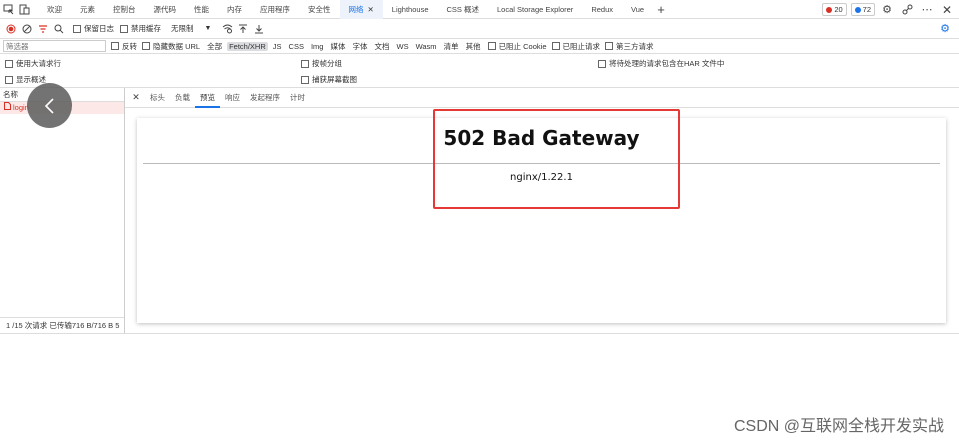 This screenshot has width=959, height=442. What do you see at coordinates (11, 29) in the screenshot?
I see `record-icon` at bounding box center [11, 29].